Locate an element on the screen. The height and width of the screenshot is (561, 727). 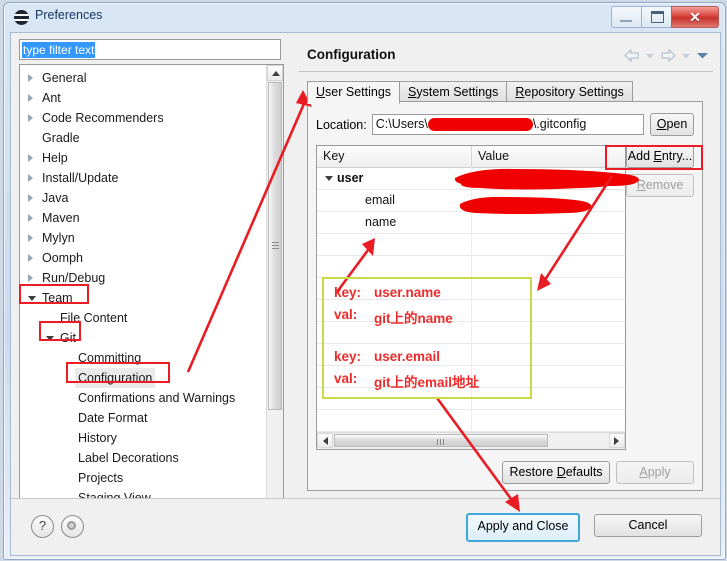
table-row: email is located at coordinates (471, 200).